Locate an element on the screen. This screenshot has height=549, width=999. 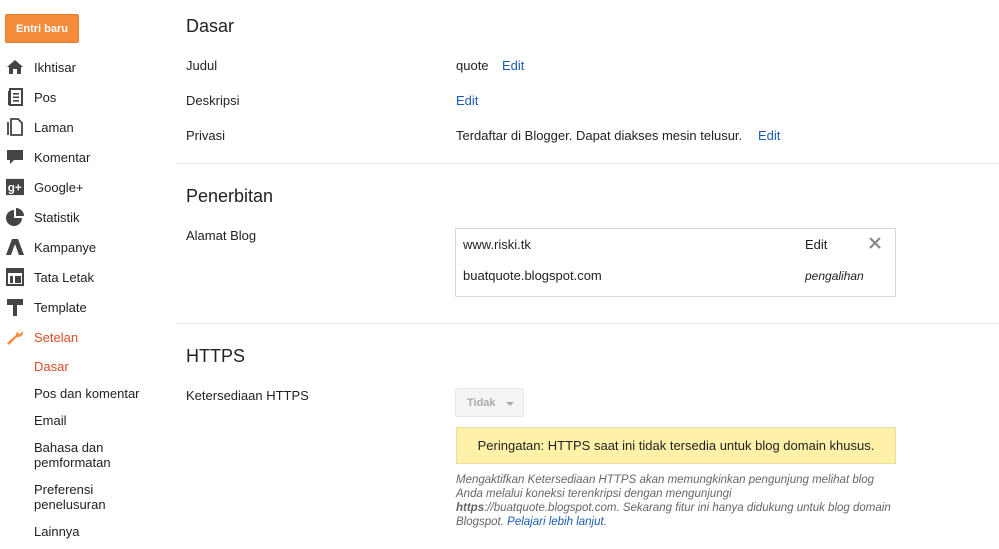
sidebar-item-google-plus: g+ Google+ is located at coordinates (85, 187).